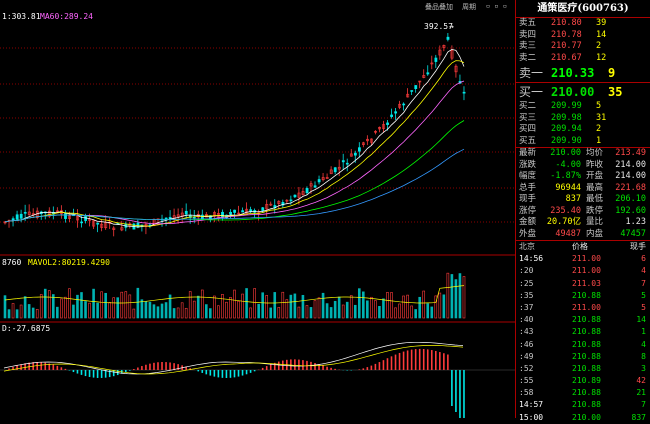 This screenshot has height=424, width=650. Describe the element at coordinates (573, 199) in the screenshot. I see `stat-value: 837` at that location.